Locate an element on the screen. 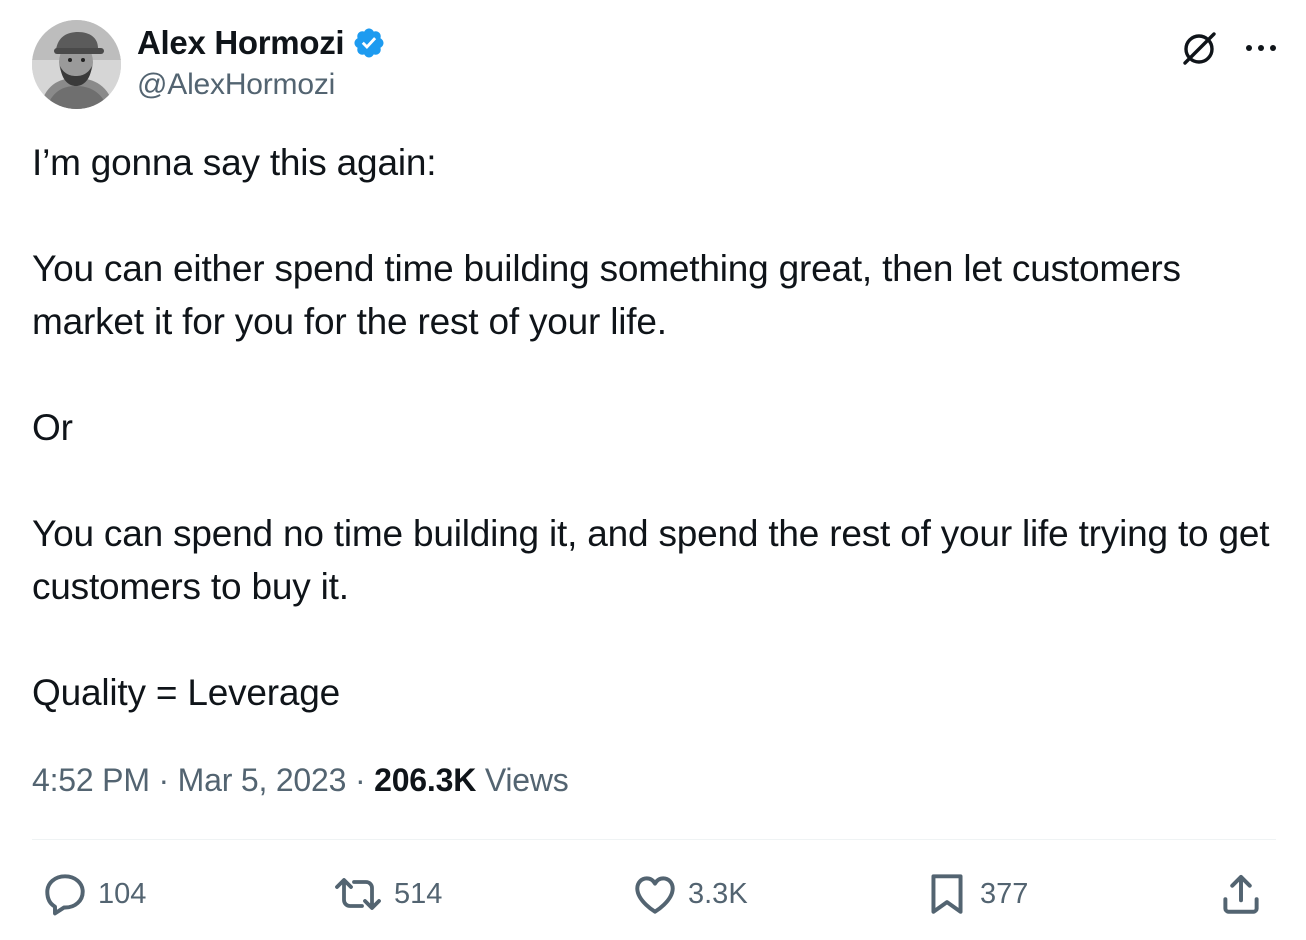 This screenshot has width=1306, height=940. bookmark-button: 377 is located at coordinates (975, 894).